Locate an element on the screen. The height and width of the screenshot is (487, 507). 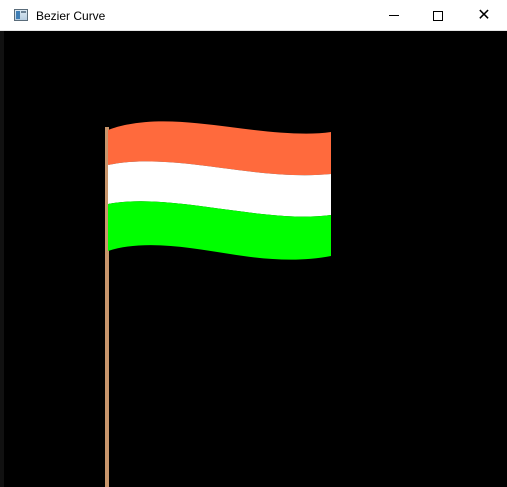
title-bar: Bezier Curve ✕ is located at coordinates (253, 15).